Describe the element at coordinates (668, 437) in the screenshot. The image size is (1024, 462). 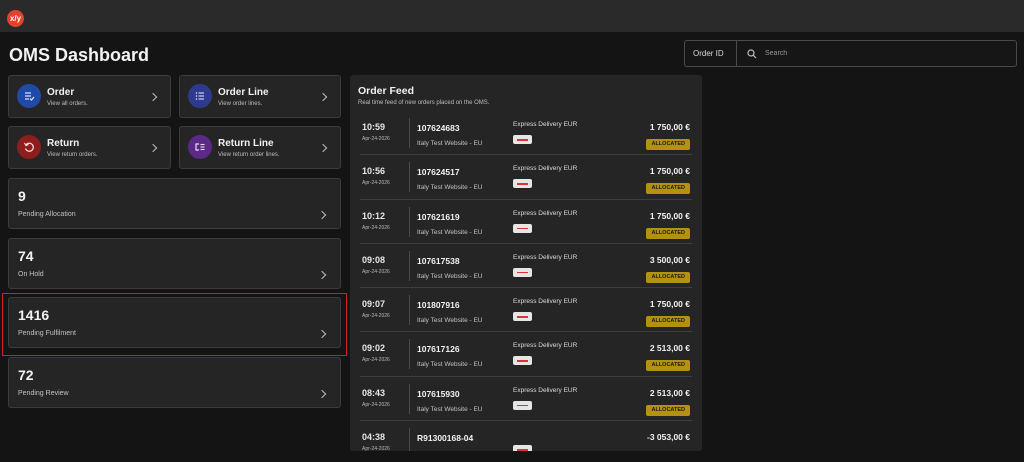
I see `order-amount: -3 053,00 €` at that location.